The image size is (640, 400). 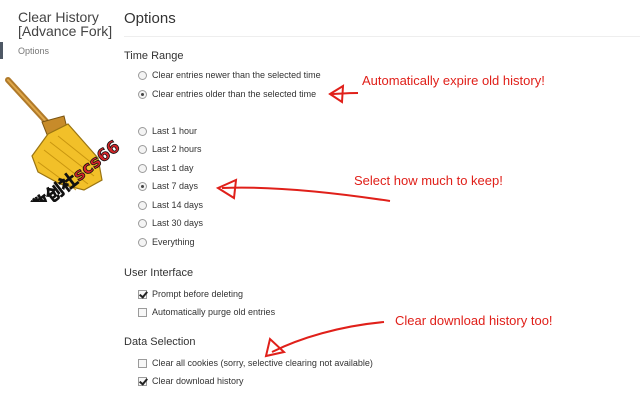 I want to click on annotation-expire: Automatically expire old history!, so click(x=453, y=80).